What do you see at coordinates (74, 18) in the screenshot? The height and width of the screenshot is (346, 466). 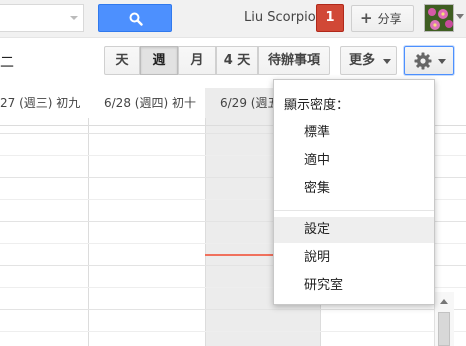 I see `search-options-chevron-down-icon` at bounding box center [74, 18].